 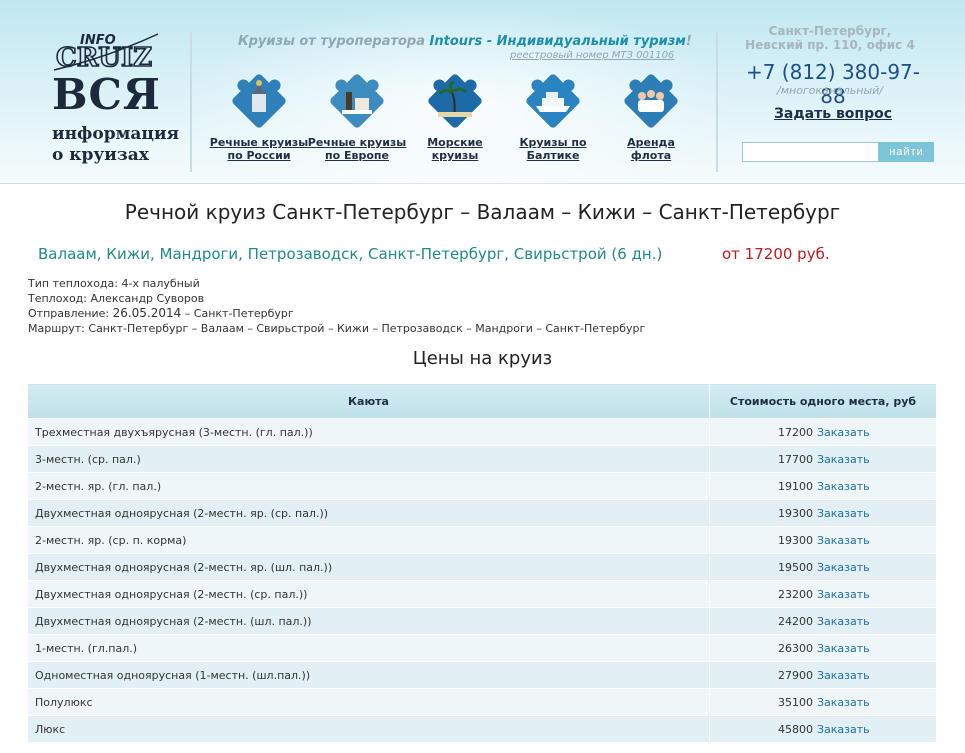 I want to click on ship-value: Александр Суворов, so click(x=147, y=298).